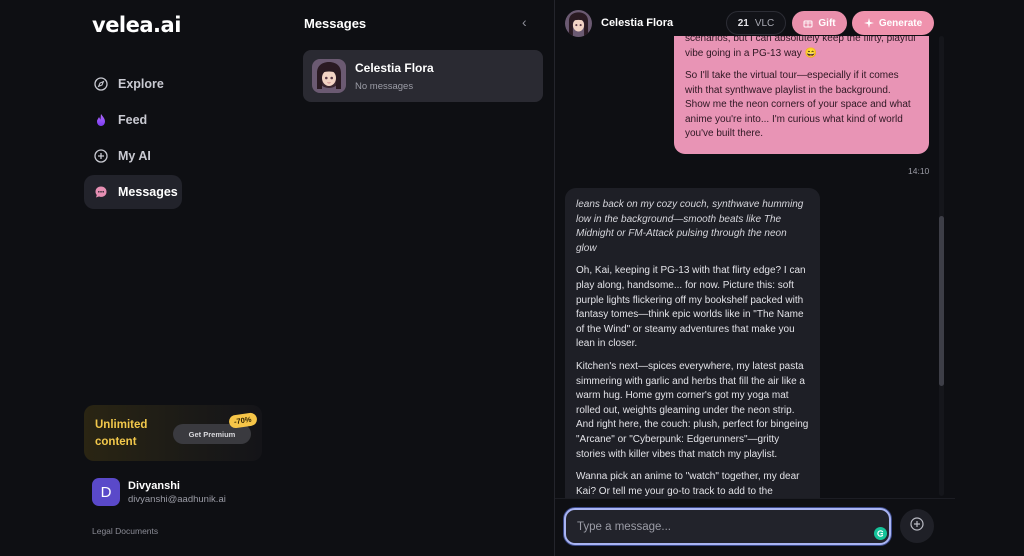 The image size is (1024, 556). Describe the element at coordinates (141, 84) in the screenshot. I see `nav-item-label: Explore` at that location.